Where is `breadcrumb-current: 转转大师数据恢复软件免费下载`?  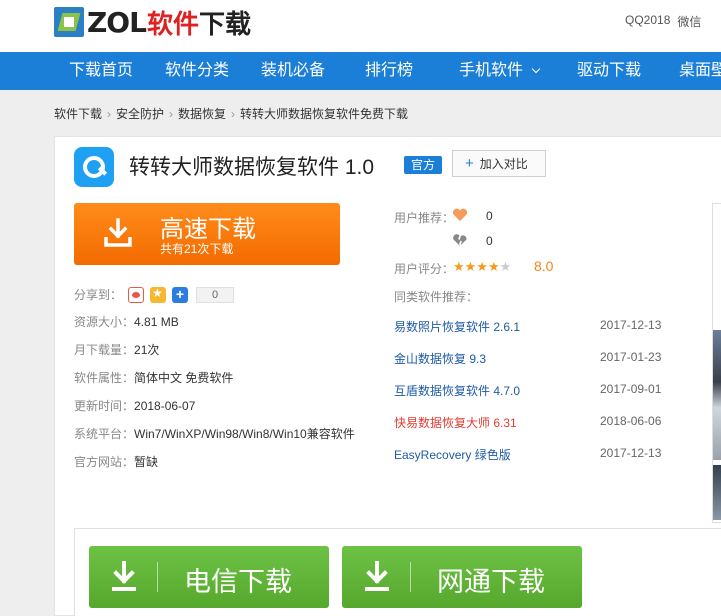 breadcrumb-current: 转转大师数据恢复软件免费下载 is located at coordinates (324, 114).